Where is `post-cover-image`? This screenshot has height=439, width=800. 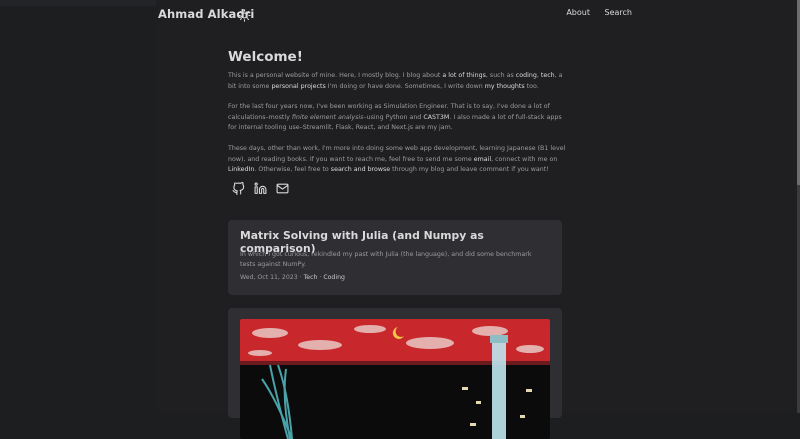 post-cover-image is located at coordinates (395, 379).